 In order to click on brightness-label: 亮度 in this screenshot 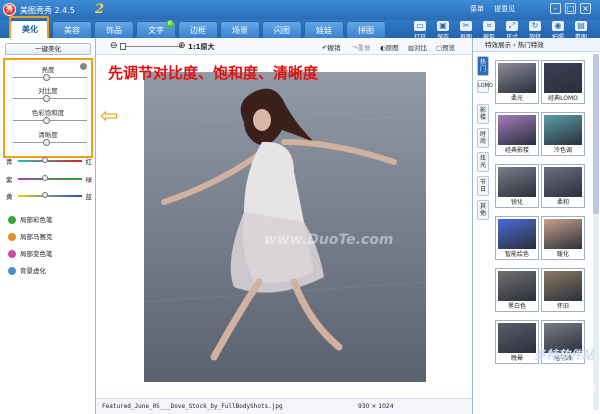, I will do `click(48, 70)`.